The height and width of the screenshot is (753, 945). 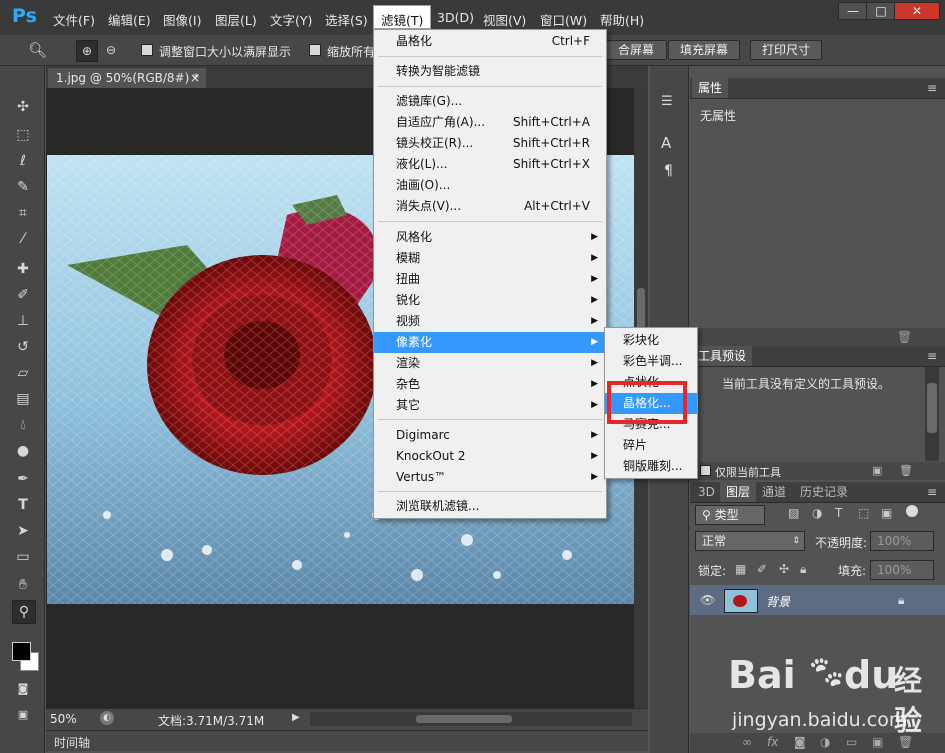 What do you see at coordinates (23, 479) in the screenshot?
I see `pen-tool-icon: ✒` at bounding box center [23, 479].